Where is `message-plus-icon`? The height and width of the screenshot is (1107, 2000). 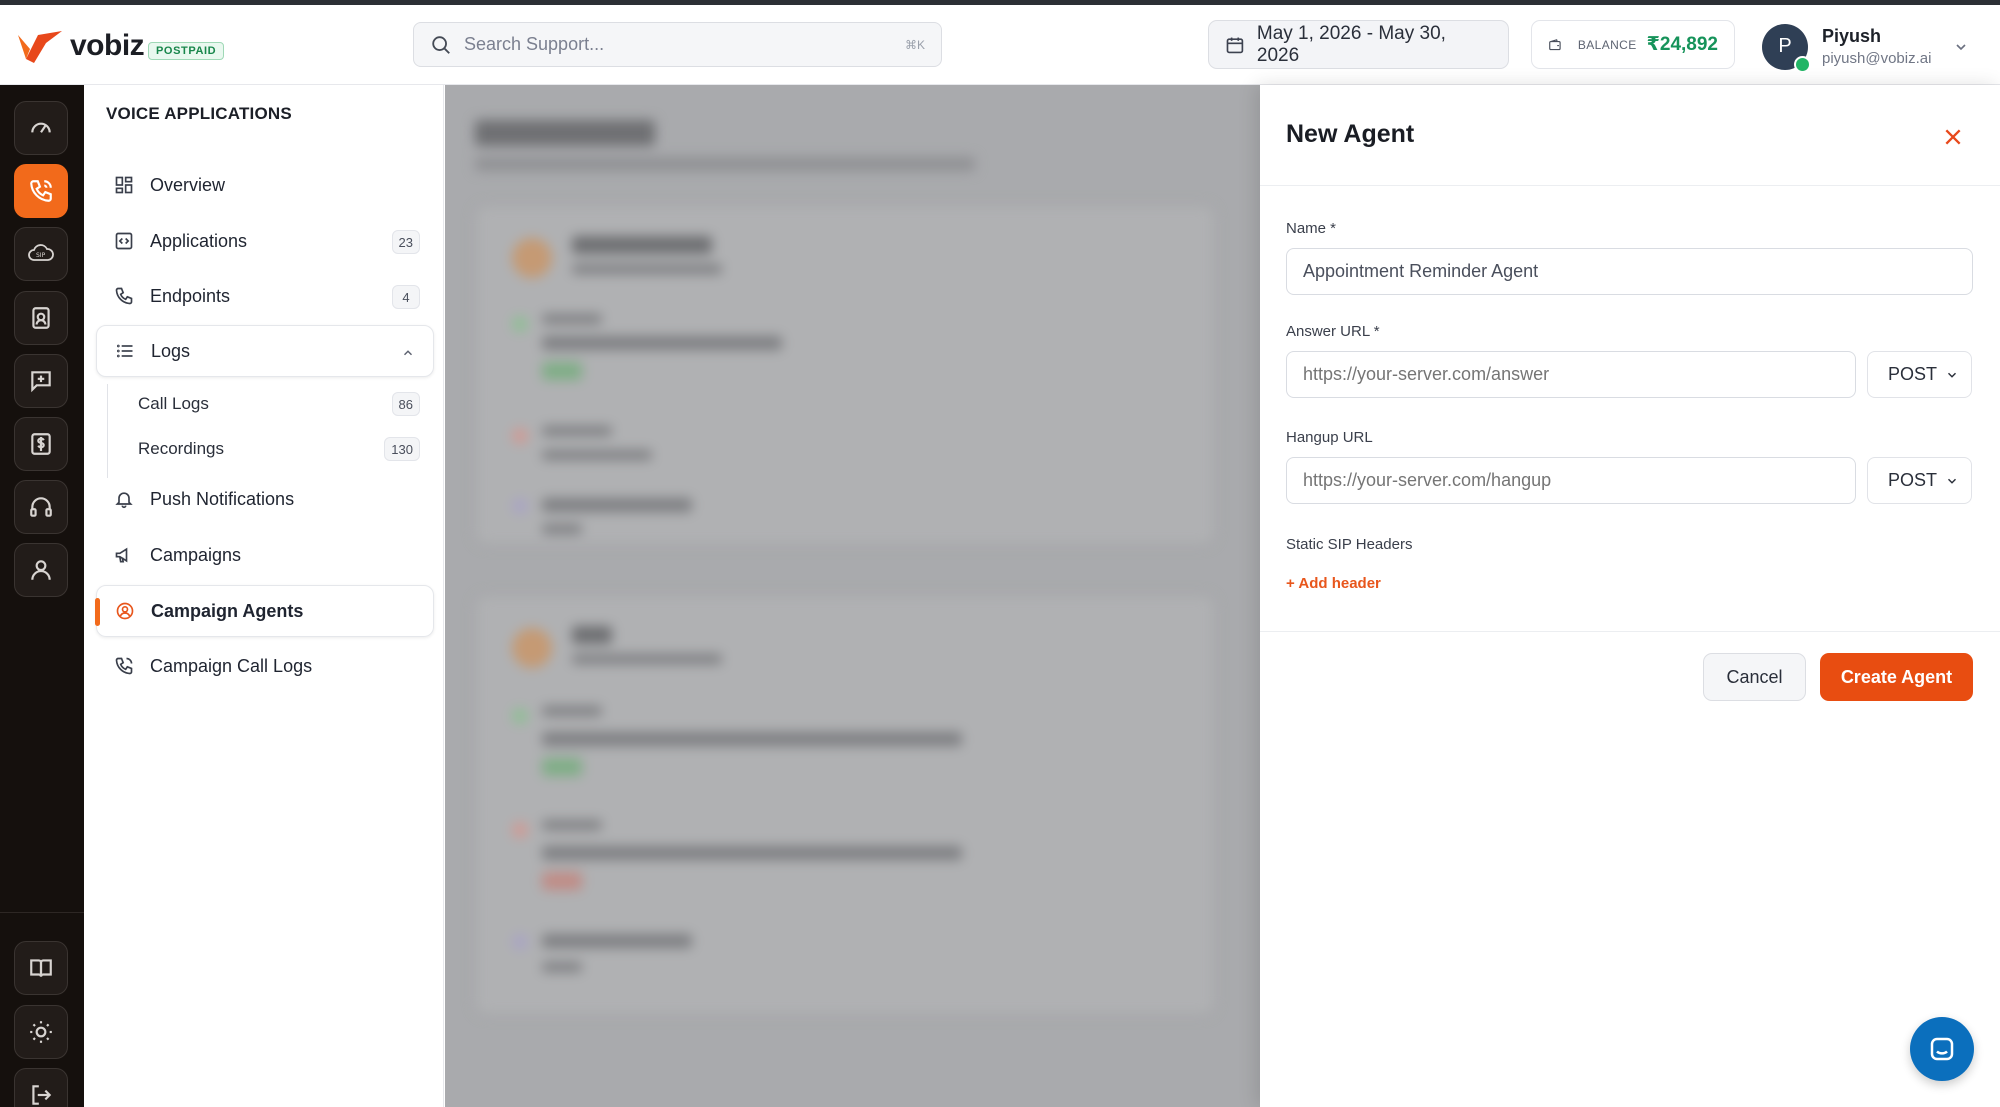 message-plus-icon is located at coordinates (41, 382).